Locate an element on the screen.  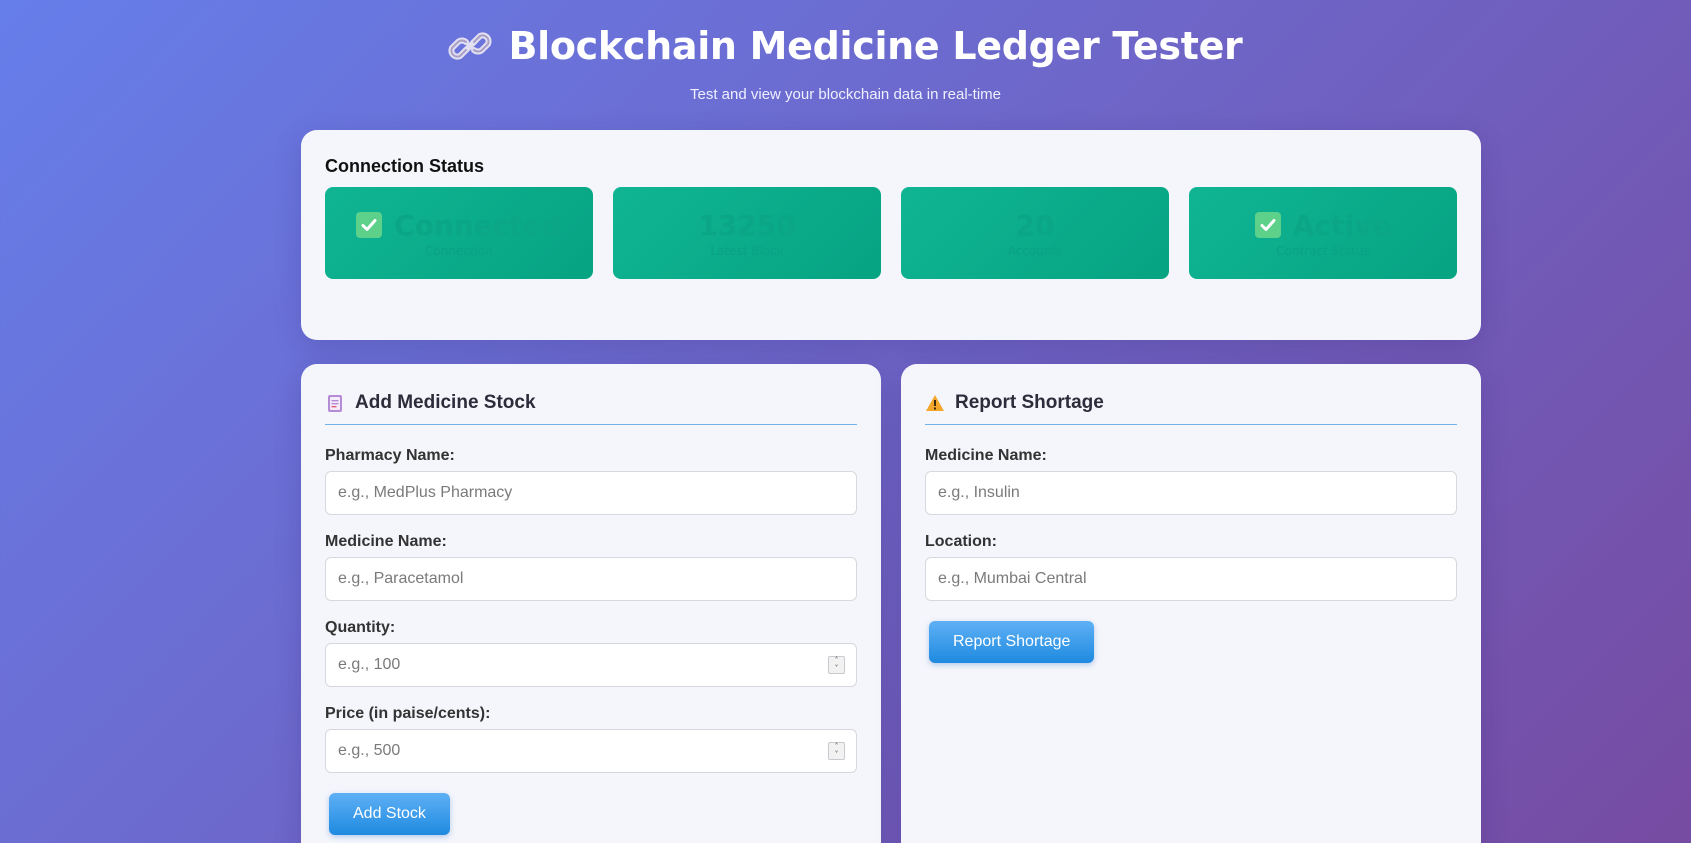
contract-status-tile: Active Contract Status is located at coordinates (1323, 233).